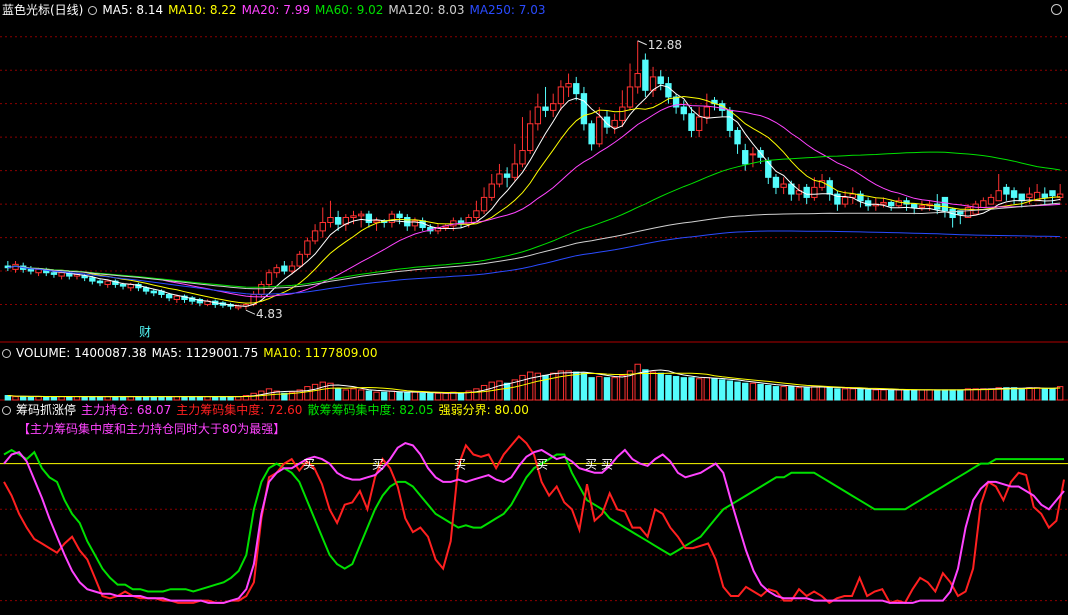 Image resolution: width=1068 pixels, height=615 pixels. What do you see at coordinates (126, 410) in the screenshot?
I see `indicator-label-0: 主力持仓: 68.07` at bounding box center [126, 410].